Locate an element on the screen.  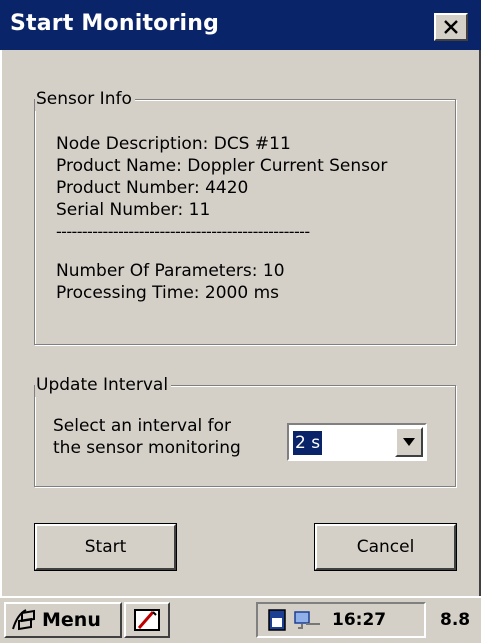
product-name-text: Product Name: Doppler Current Sensor is located at coordinates (222, 166).